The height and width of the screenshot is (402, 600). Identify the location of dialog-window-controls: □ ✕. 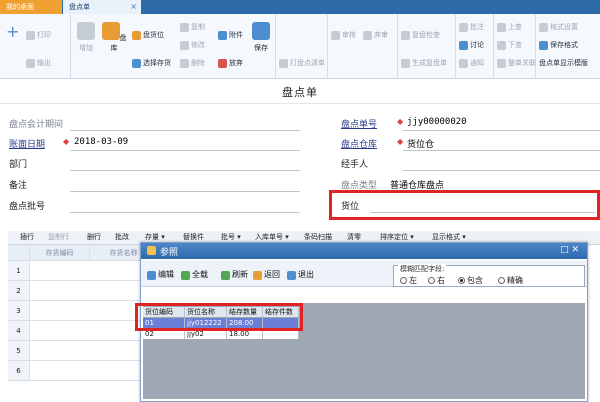
(569, 250).